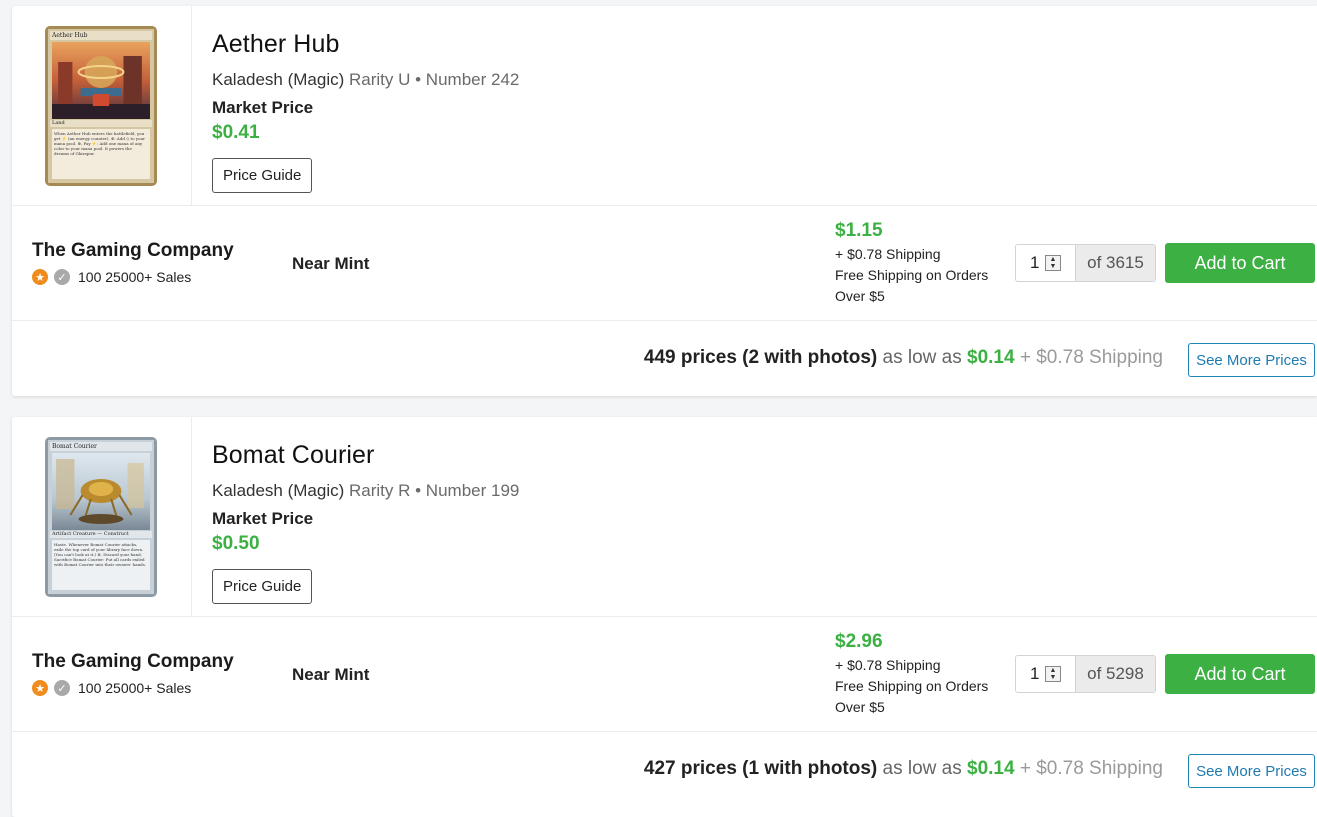 Image resolution: width=1317 pixels, height=817 pixels. Describe the element at coordinates (365, 455) in the screenshot. I see `product-name: Bomat Courier` at that location.